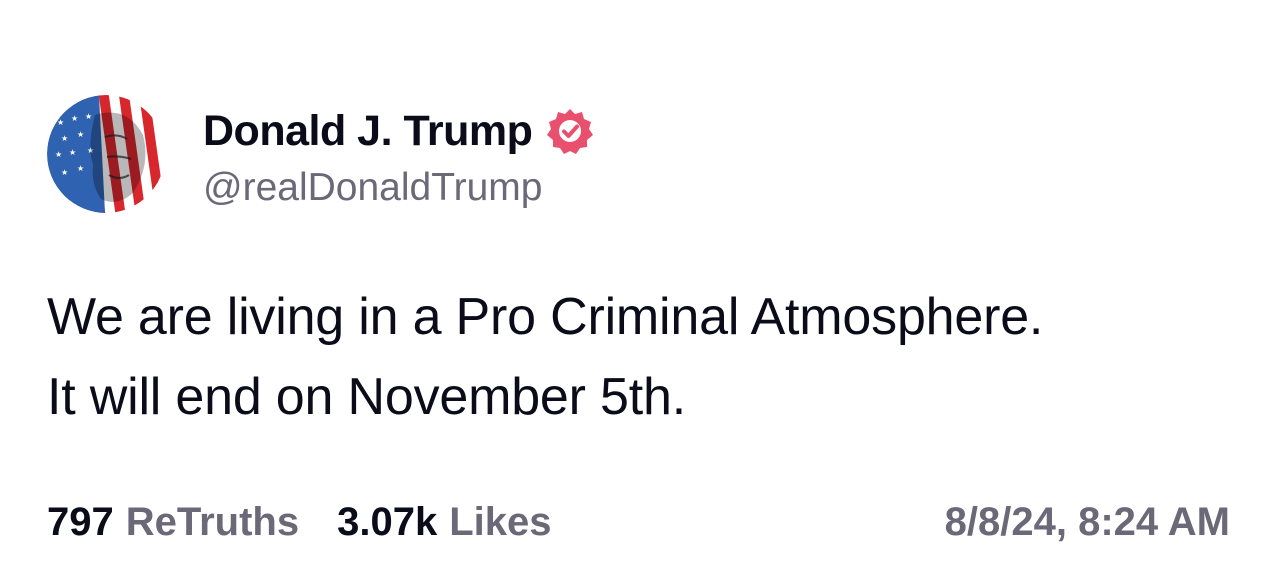 The width and height of the screenshot is (1280, 578). I want to click on likes-stat: 3.07k Likes, so click(444, 522).